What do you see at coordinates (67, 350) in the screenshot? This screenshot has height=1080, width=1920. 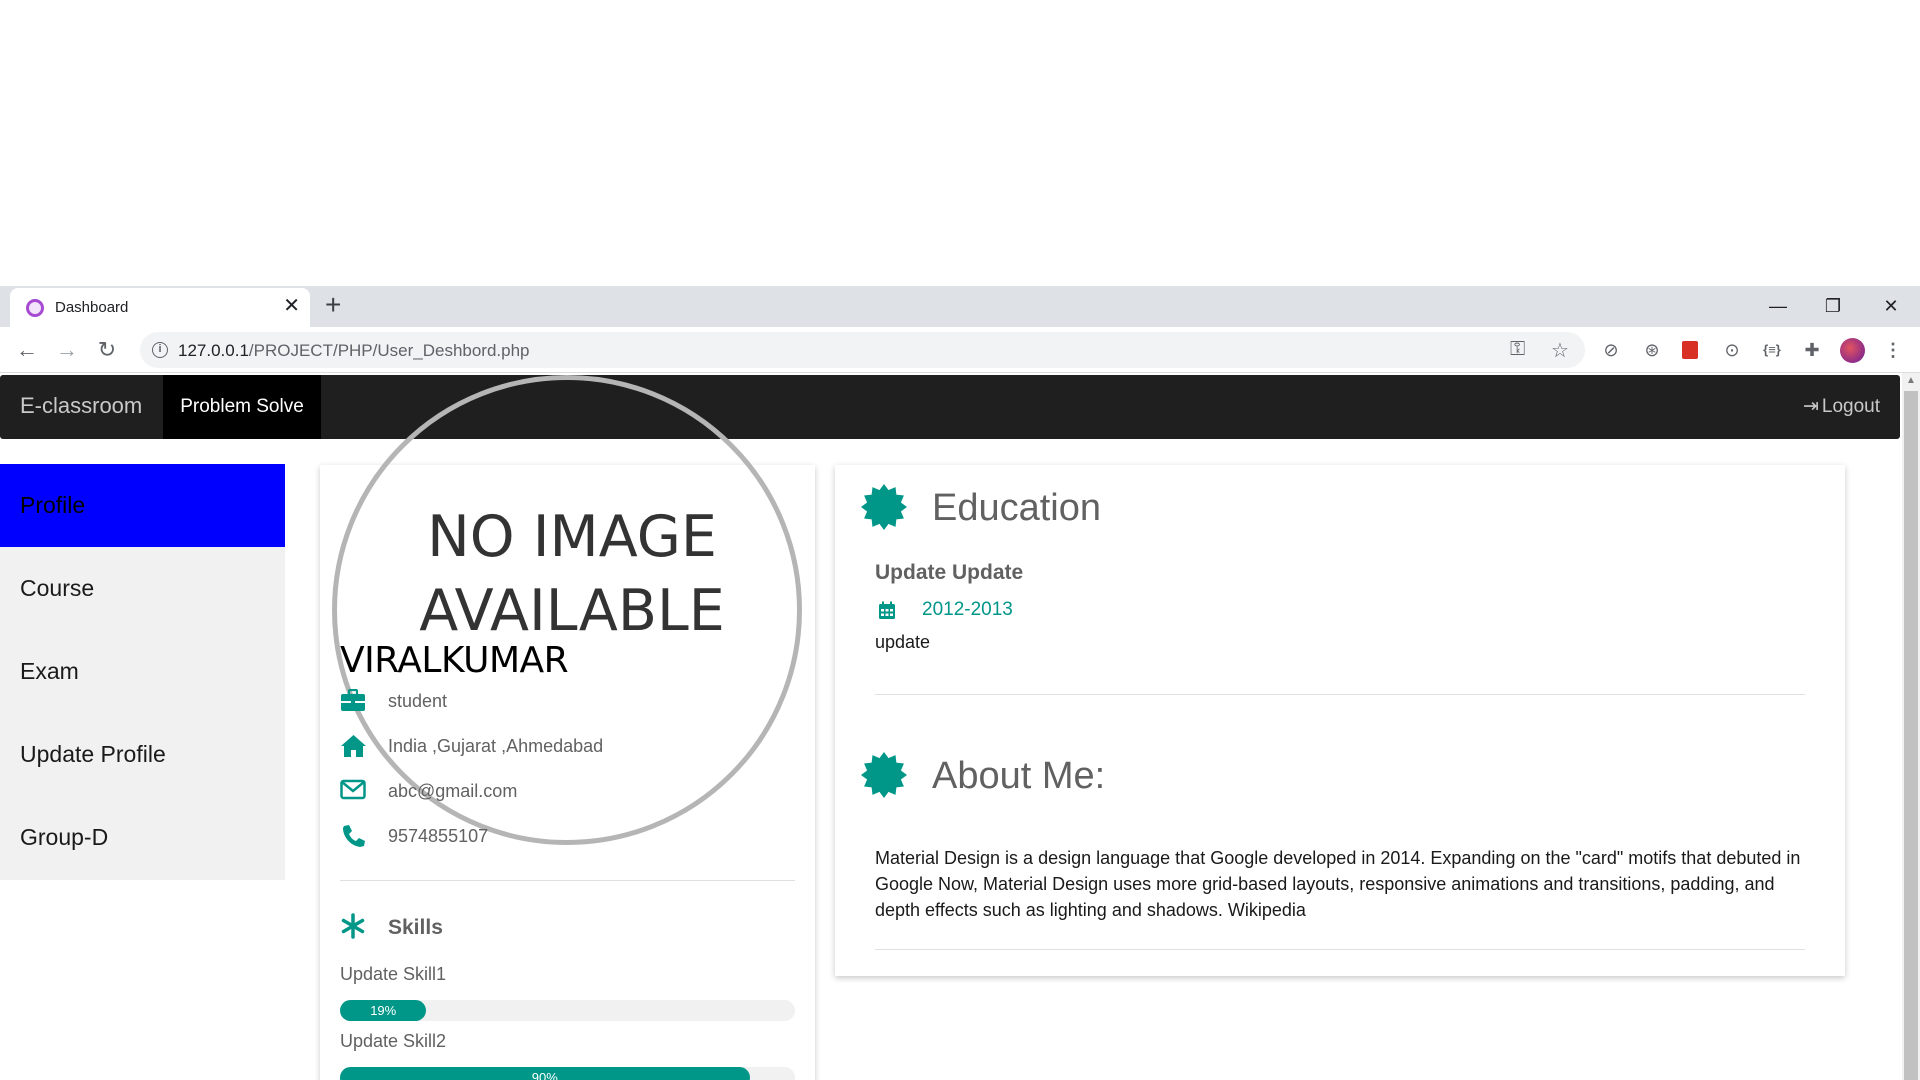 I see `forward-arrow-icon: →` at bounding box center [67, 350].